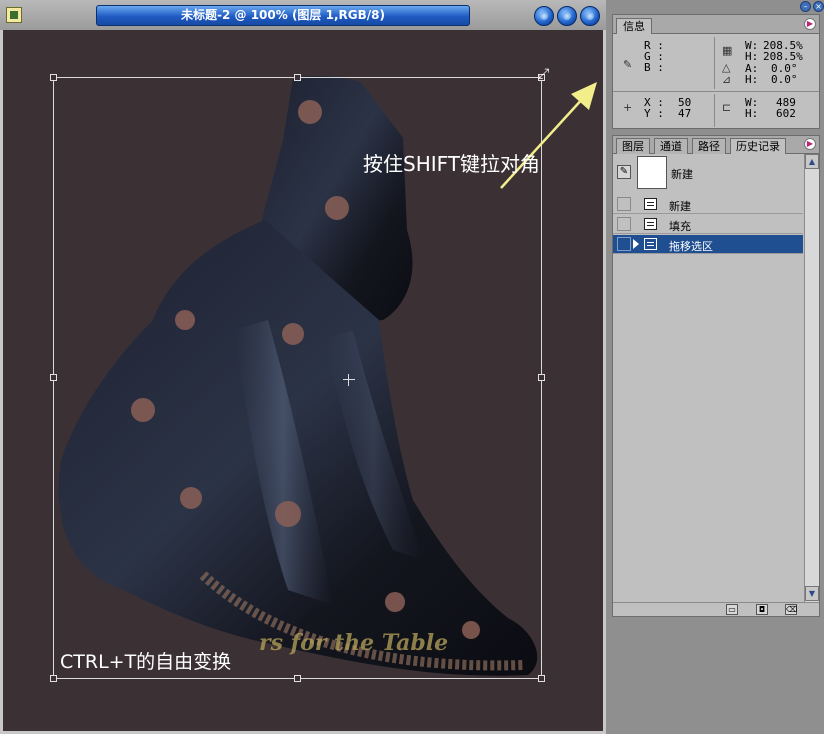 The image size is (824, 734). Describe the element at coordinates (805, 6) in the screenshot. I see `palette-minimize-icon: –` at that location.